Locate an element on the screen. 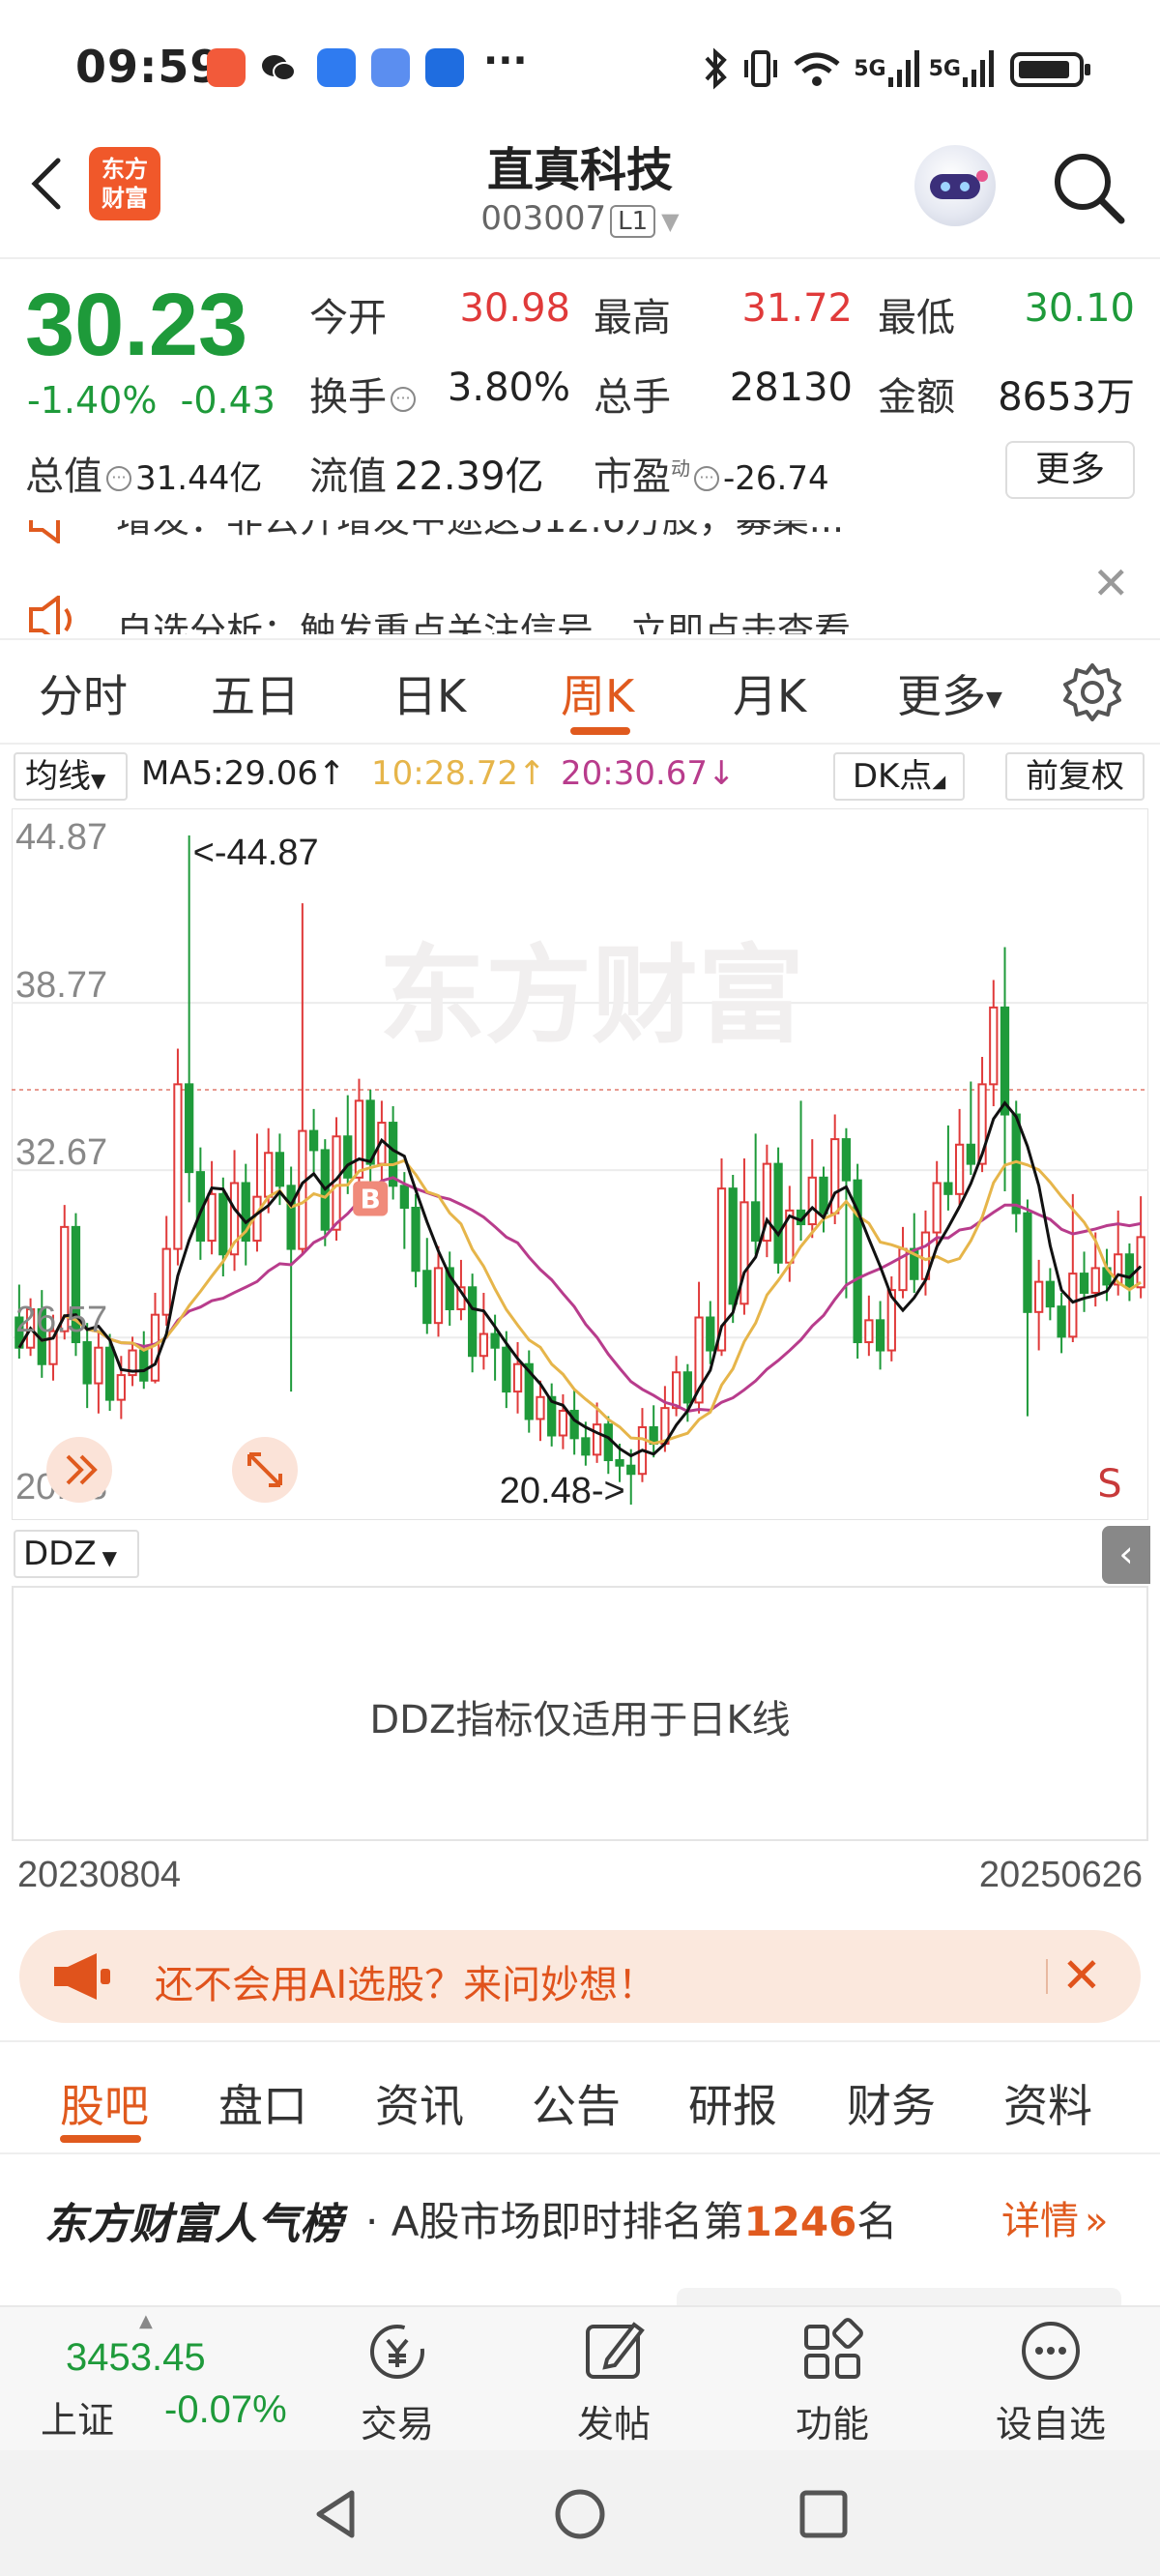  tab-announcements: 公告 is located at coordinates (577, 2103).